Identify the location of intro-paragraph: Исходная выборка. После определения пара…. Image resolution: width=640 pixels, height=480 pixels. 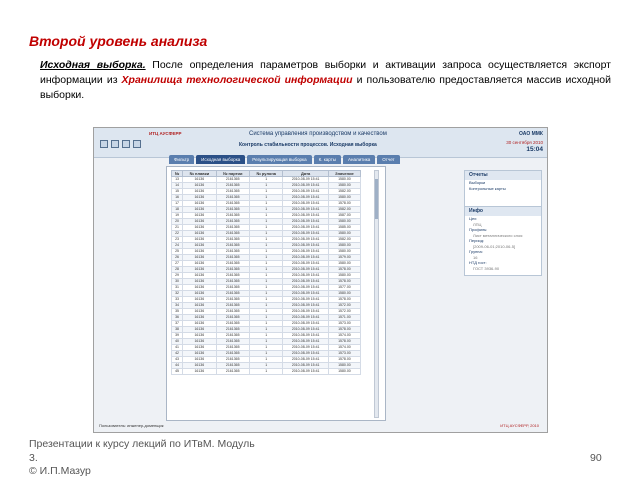
(325, 80).